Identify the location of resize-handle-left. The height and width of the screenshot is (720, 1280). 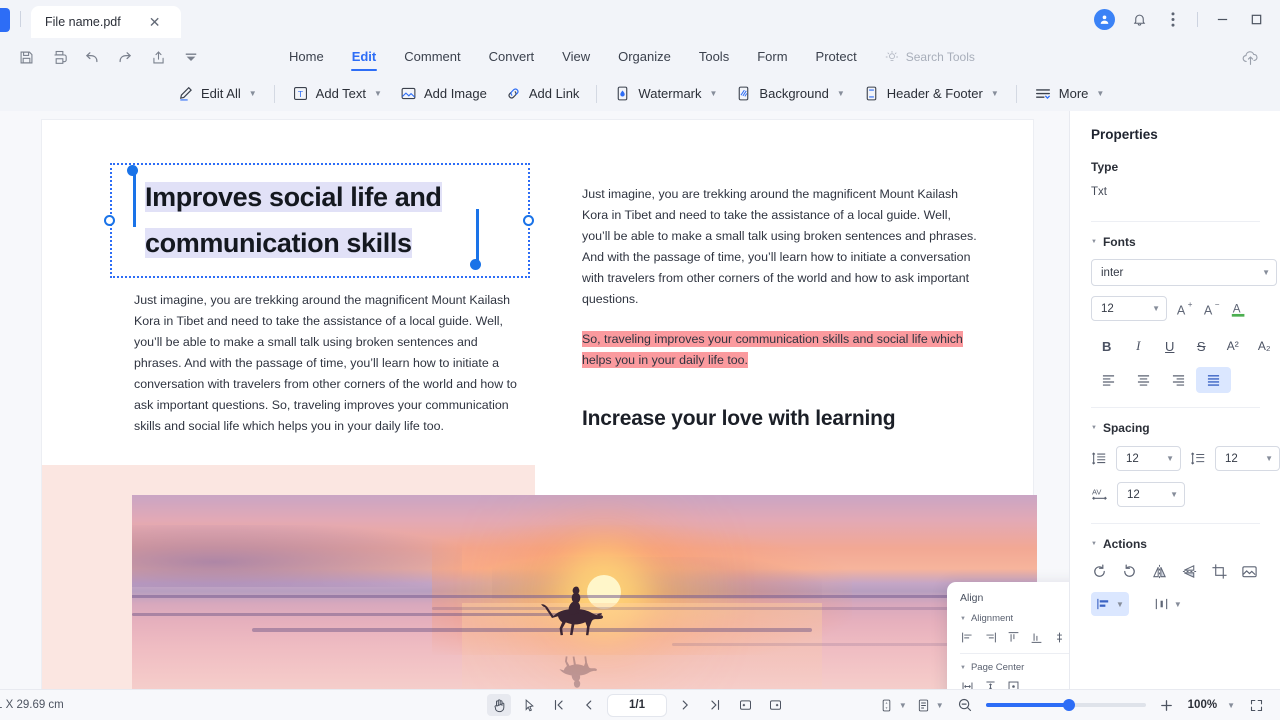
(109, 220).